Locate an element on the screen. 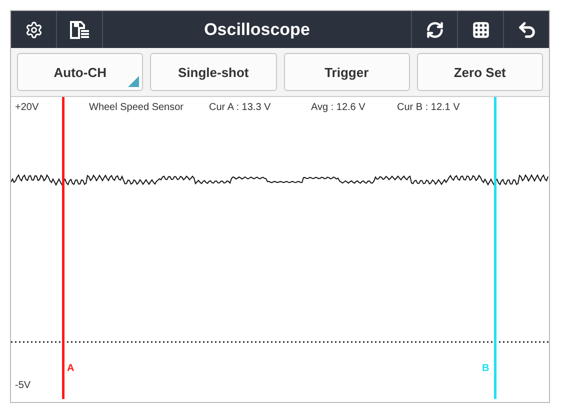 This screenshot has width=561, height=413. reading-text: Cur B : 12.1 V is located at coordinates (428, 107).